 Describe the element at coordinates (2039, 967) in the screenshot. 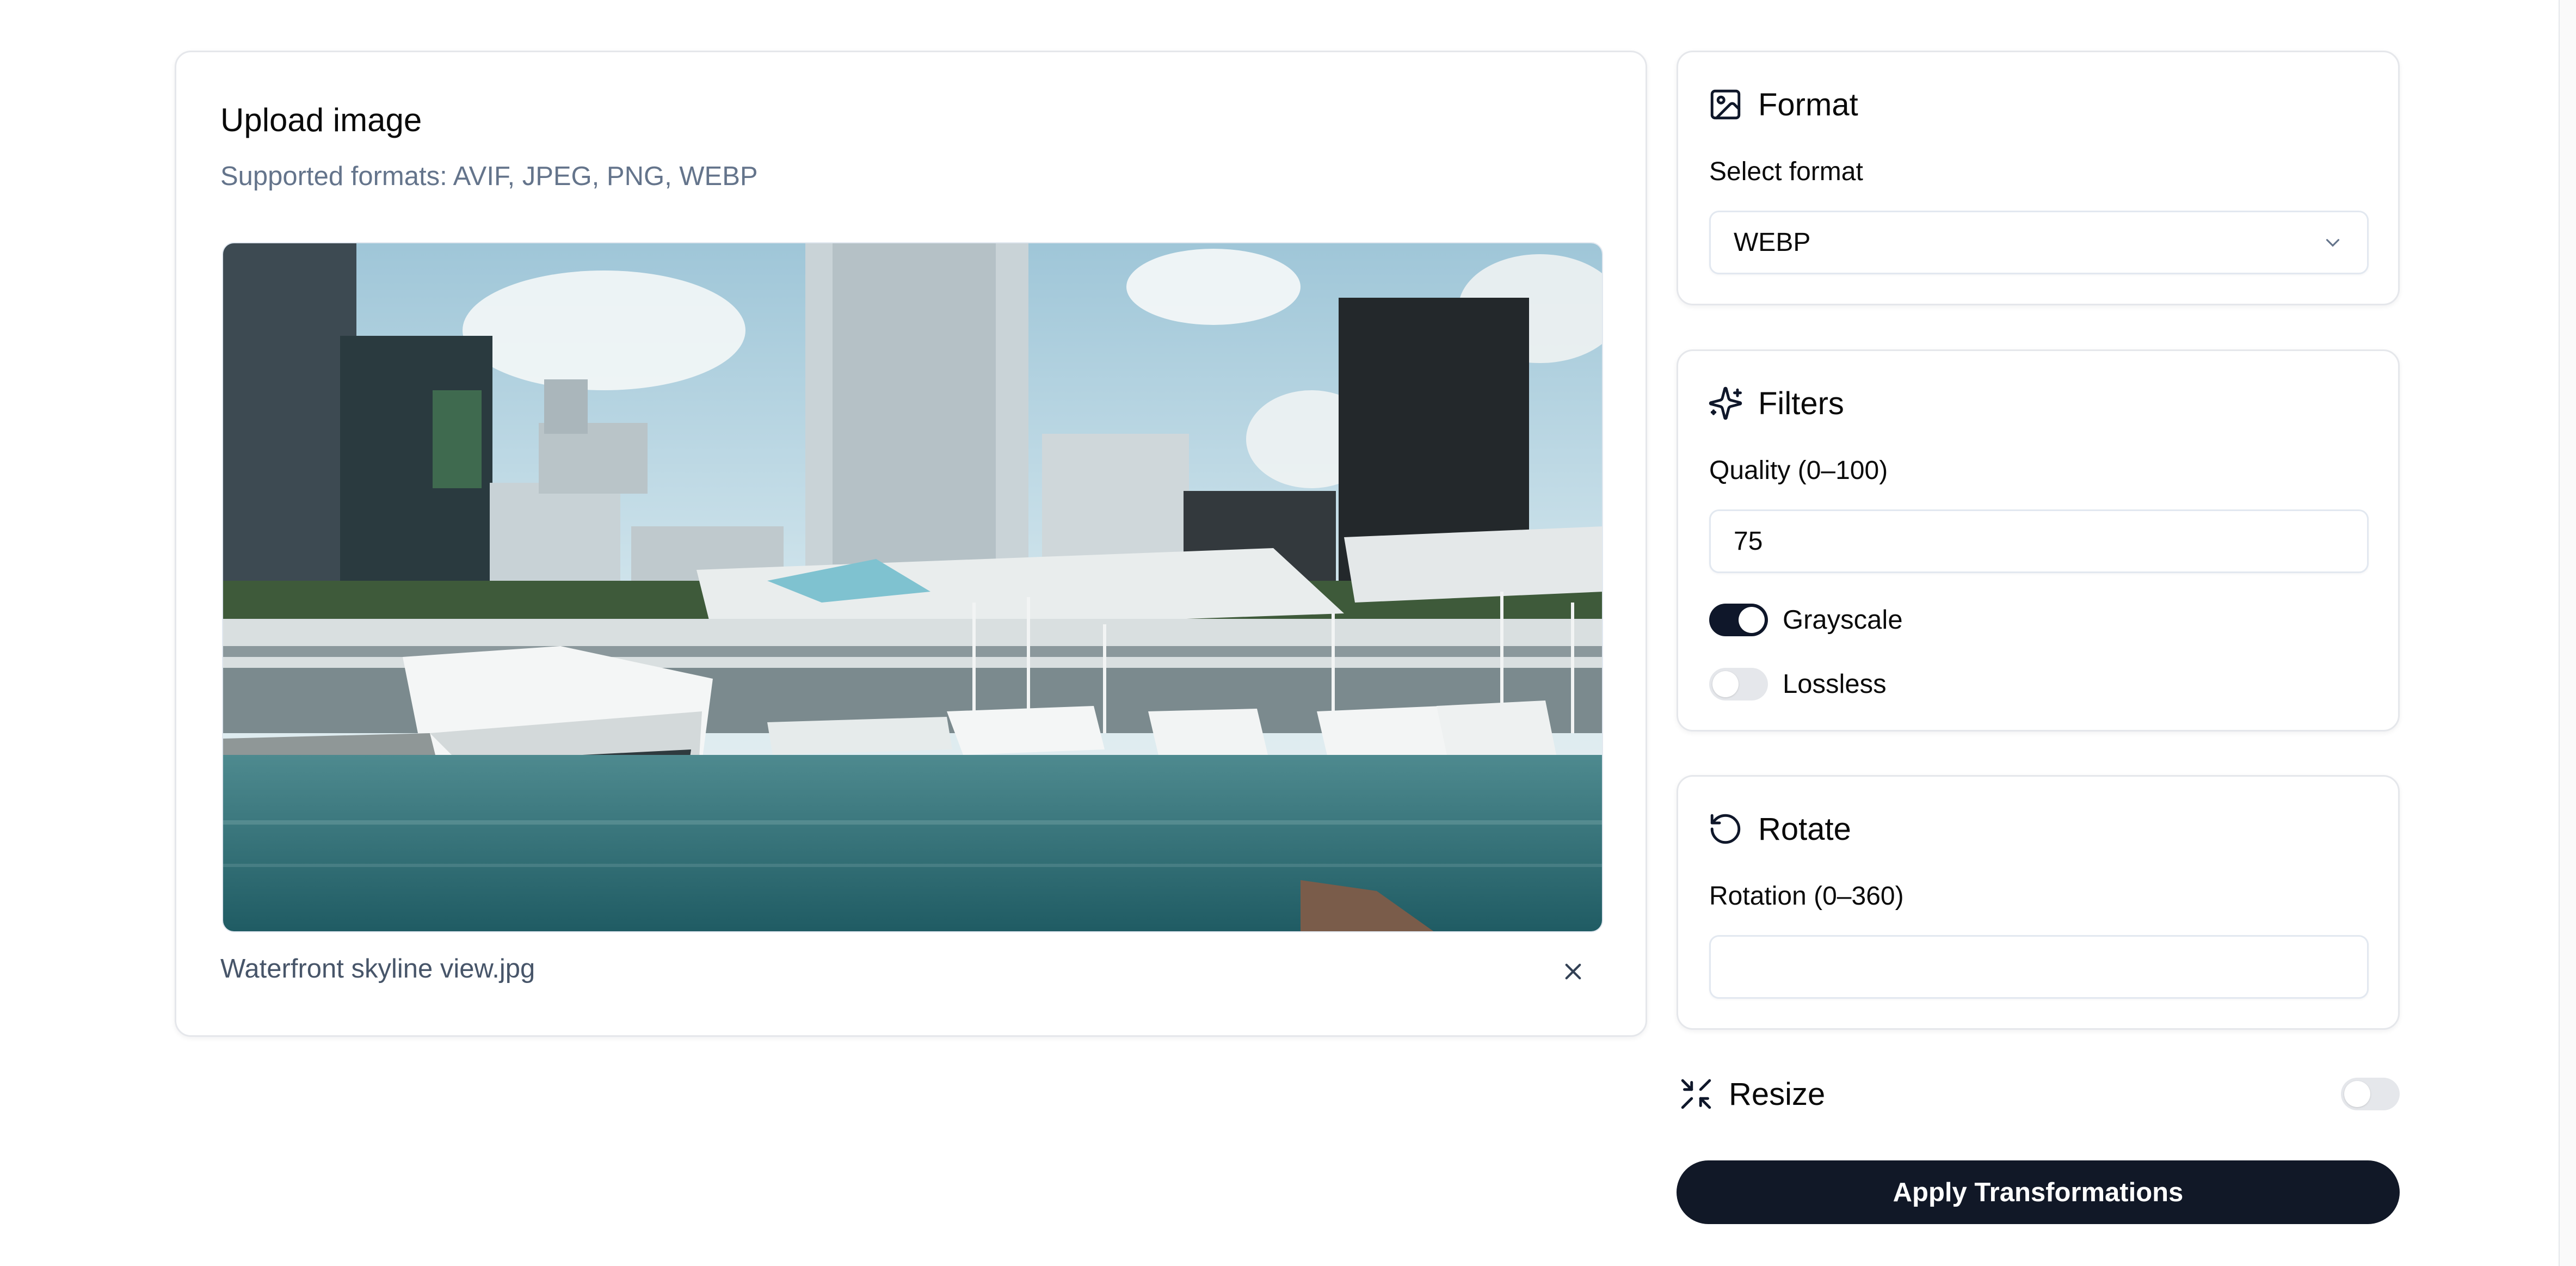

I see `rotation-input` at that location.